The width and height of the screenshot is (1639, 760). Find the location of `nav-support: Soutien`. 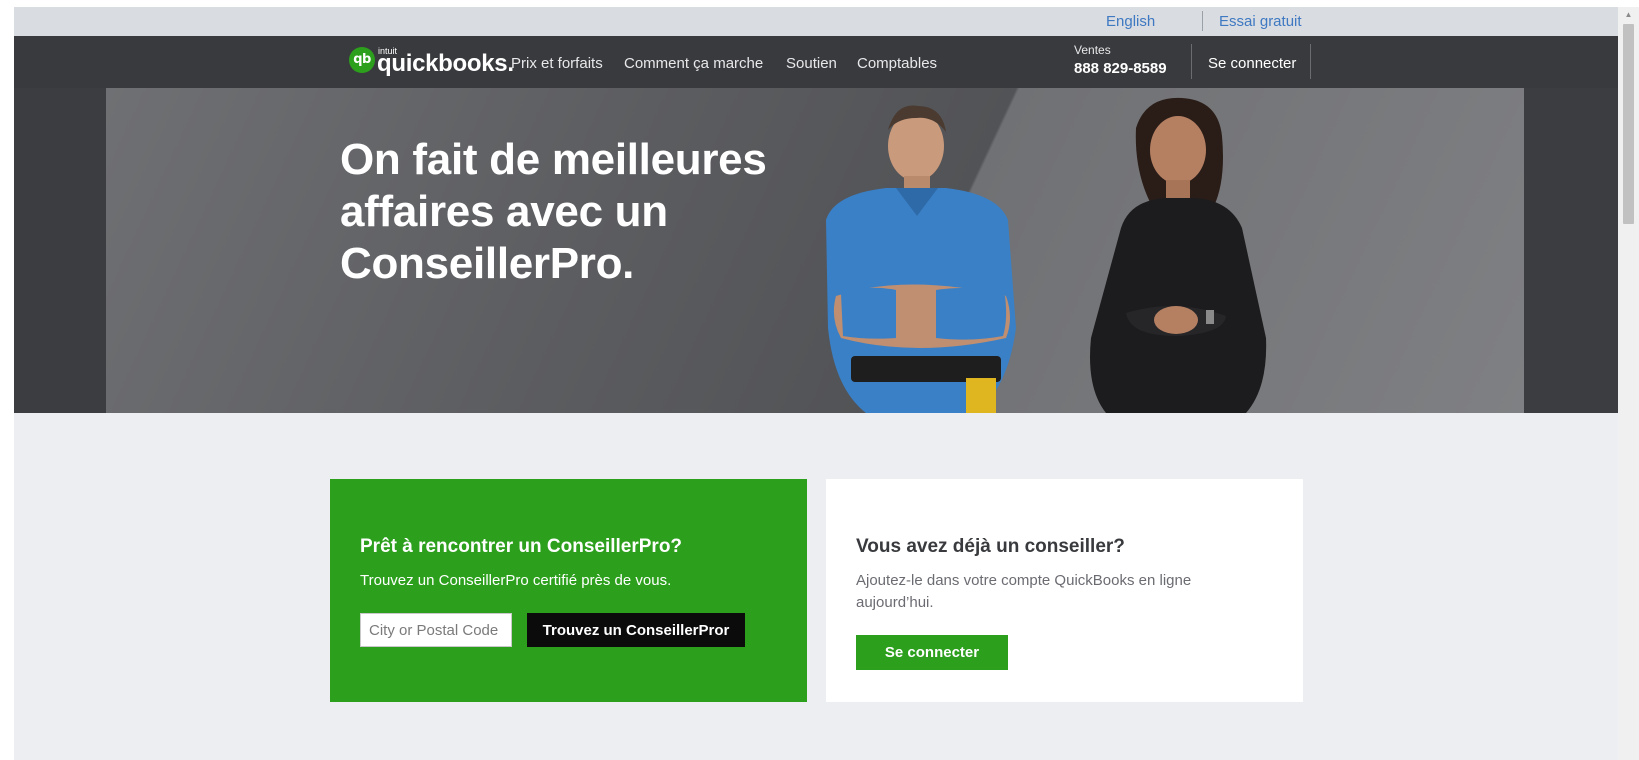

nav-support: Soutien is located at coordinates (811, 63).